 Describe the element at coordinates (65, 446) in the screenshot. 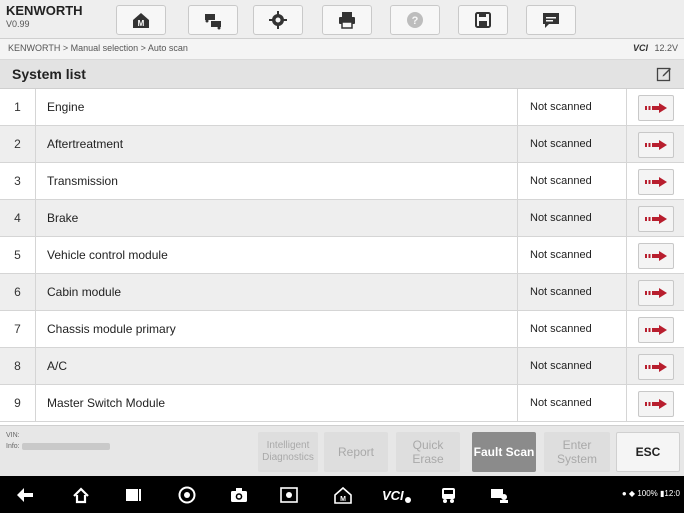

I see `redacted-info` at that location.